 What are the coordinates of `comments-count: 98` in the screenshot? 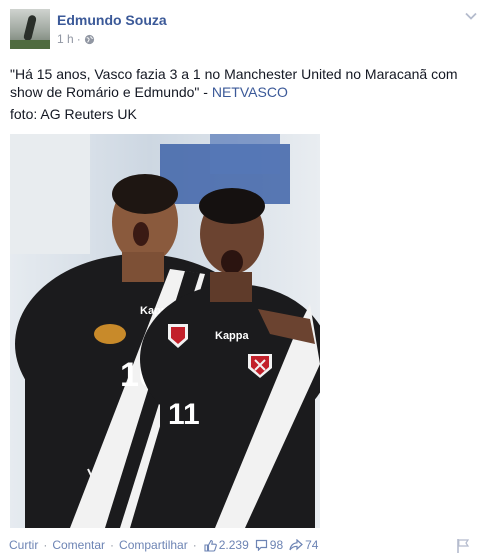 It's located at (269, 545).